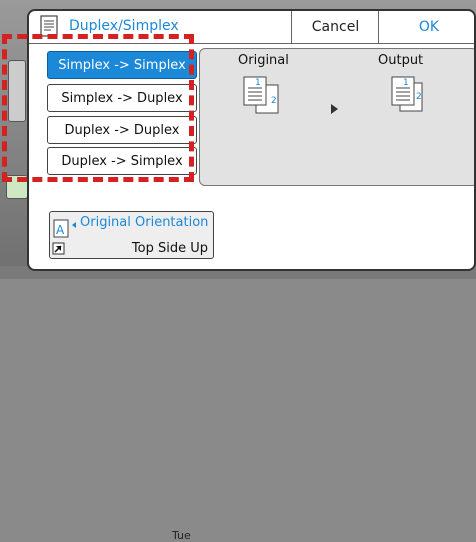  I want to click on orientation-letter: A, so click(60, 230).